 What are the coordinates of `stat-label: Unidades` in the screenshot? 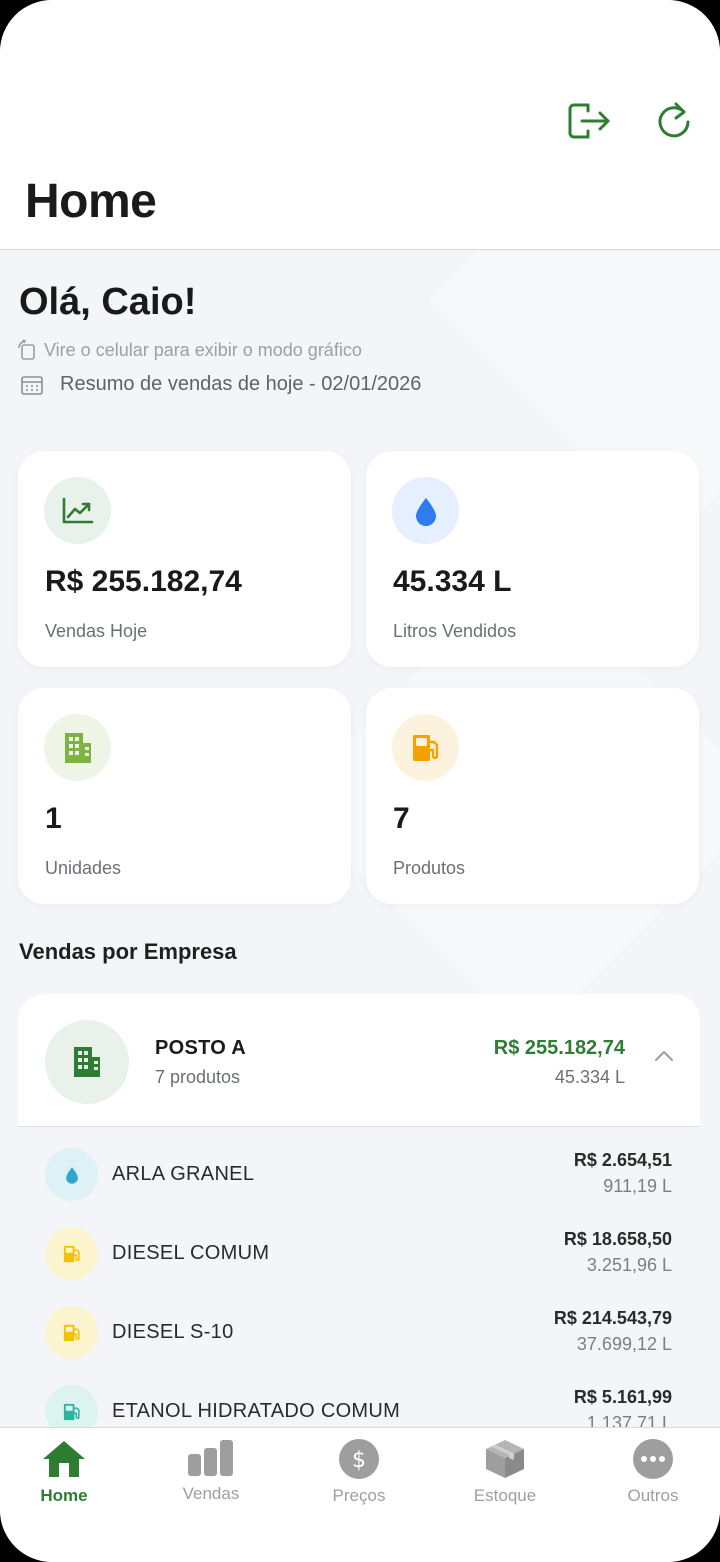 It's located at (83, 868).